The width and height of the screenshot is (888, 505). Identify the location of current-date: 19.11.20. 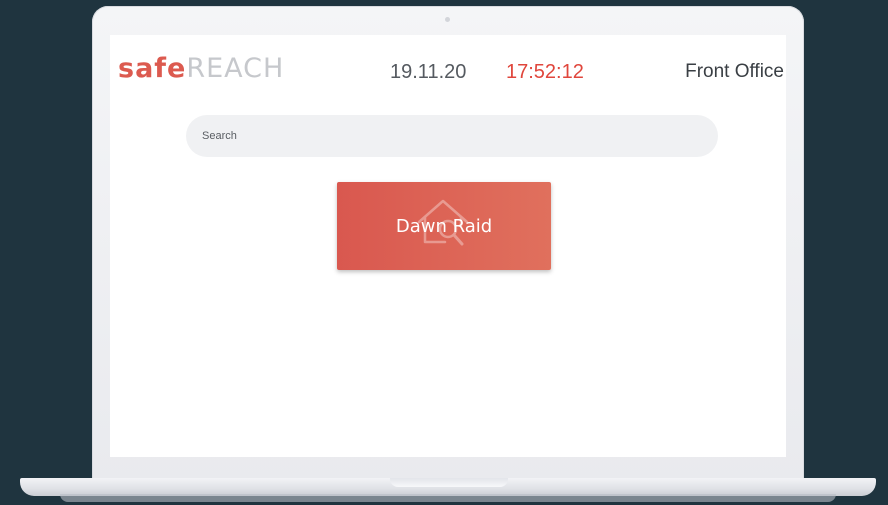
(428, 72).